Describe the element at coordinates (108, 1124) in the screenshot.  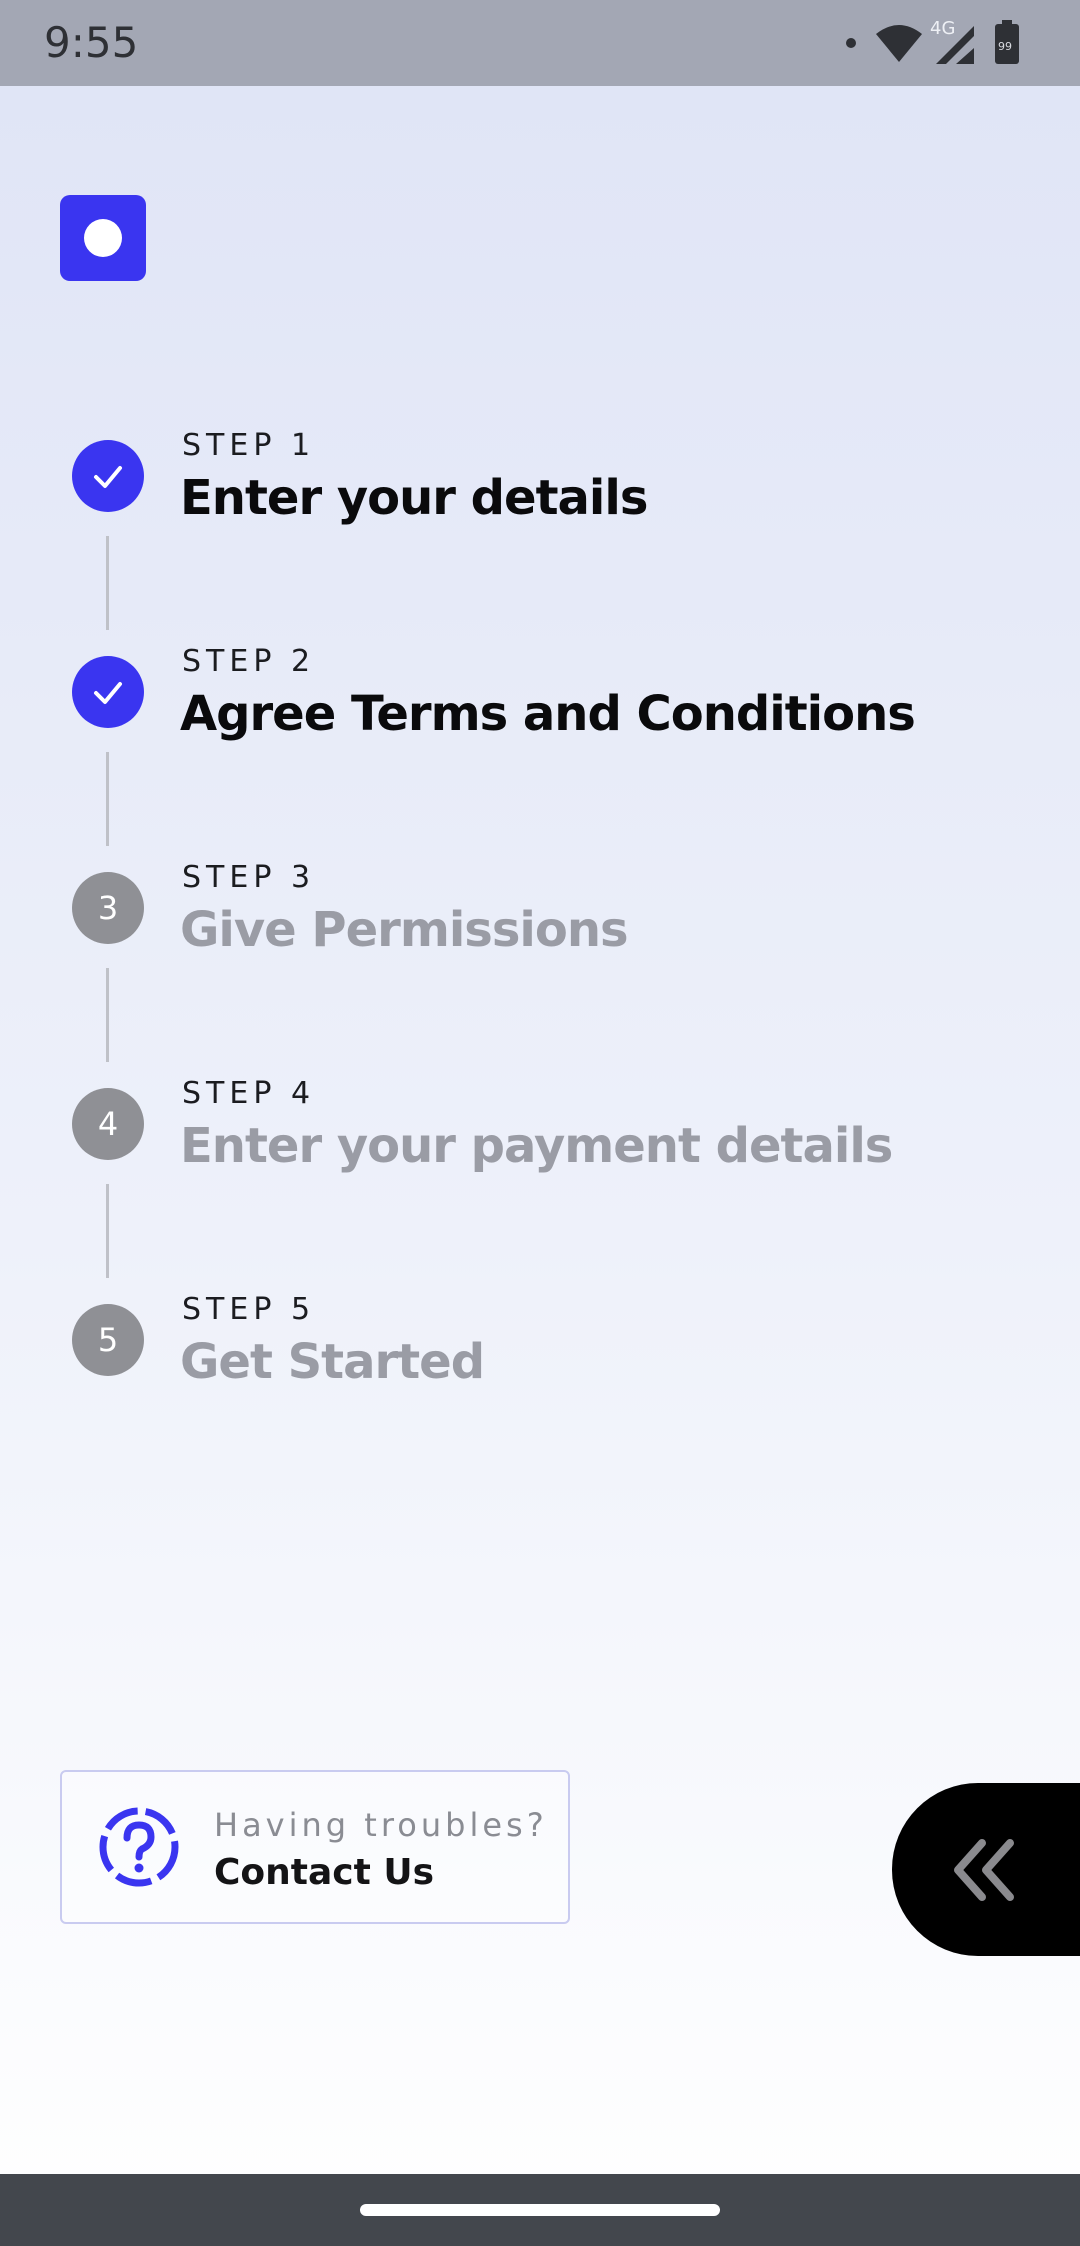
I see `step-4-number-badge: 4` at that location.